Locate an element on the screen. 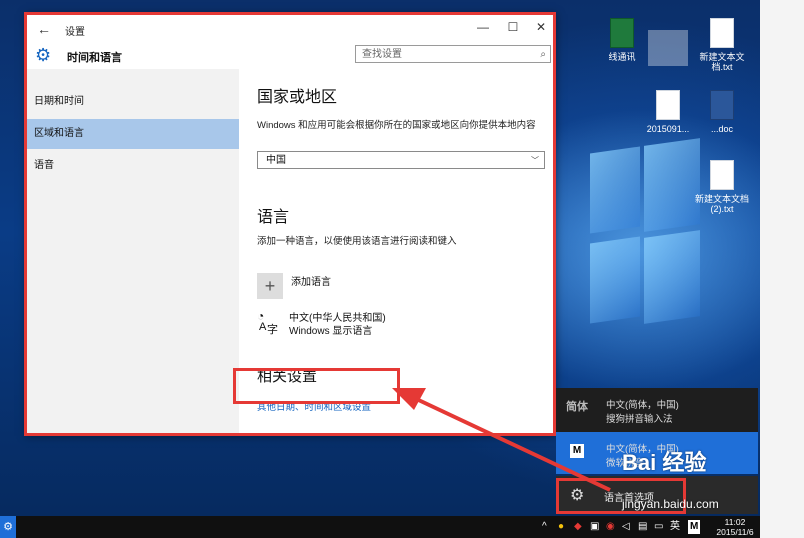 This screenshot has height=538, width=804. volume-icon: ◁ is located at coordinates (626, 527).